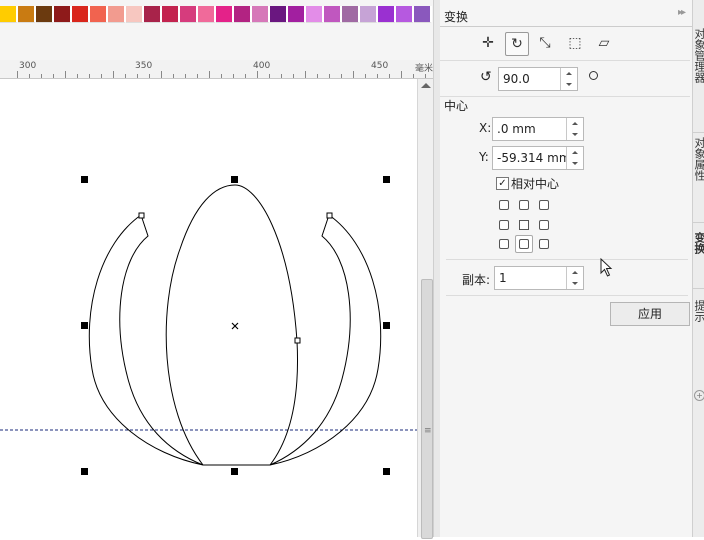  What do you see at coordinates (544, 225) in the screenshot?
I see `anchor-middle-right` at bounding box center [544, 225].